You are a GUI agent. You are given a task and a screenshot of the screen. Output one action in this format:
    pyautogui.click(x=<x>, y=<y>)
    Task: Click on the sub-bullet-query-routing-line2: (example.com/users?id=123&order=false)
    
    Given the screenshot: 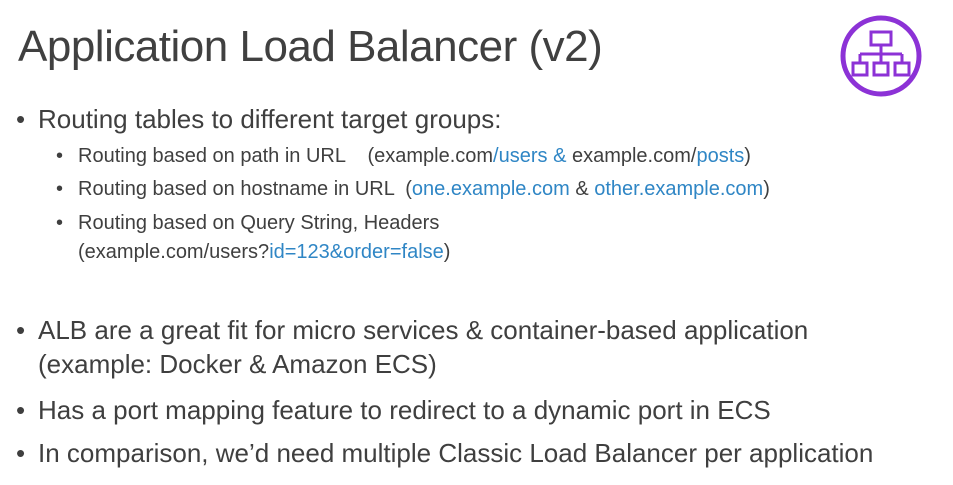 What is the action you would take?
    pyautogui.click(x=264, y=252)
    